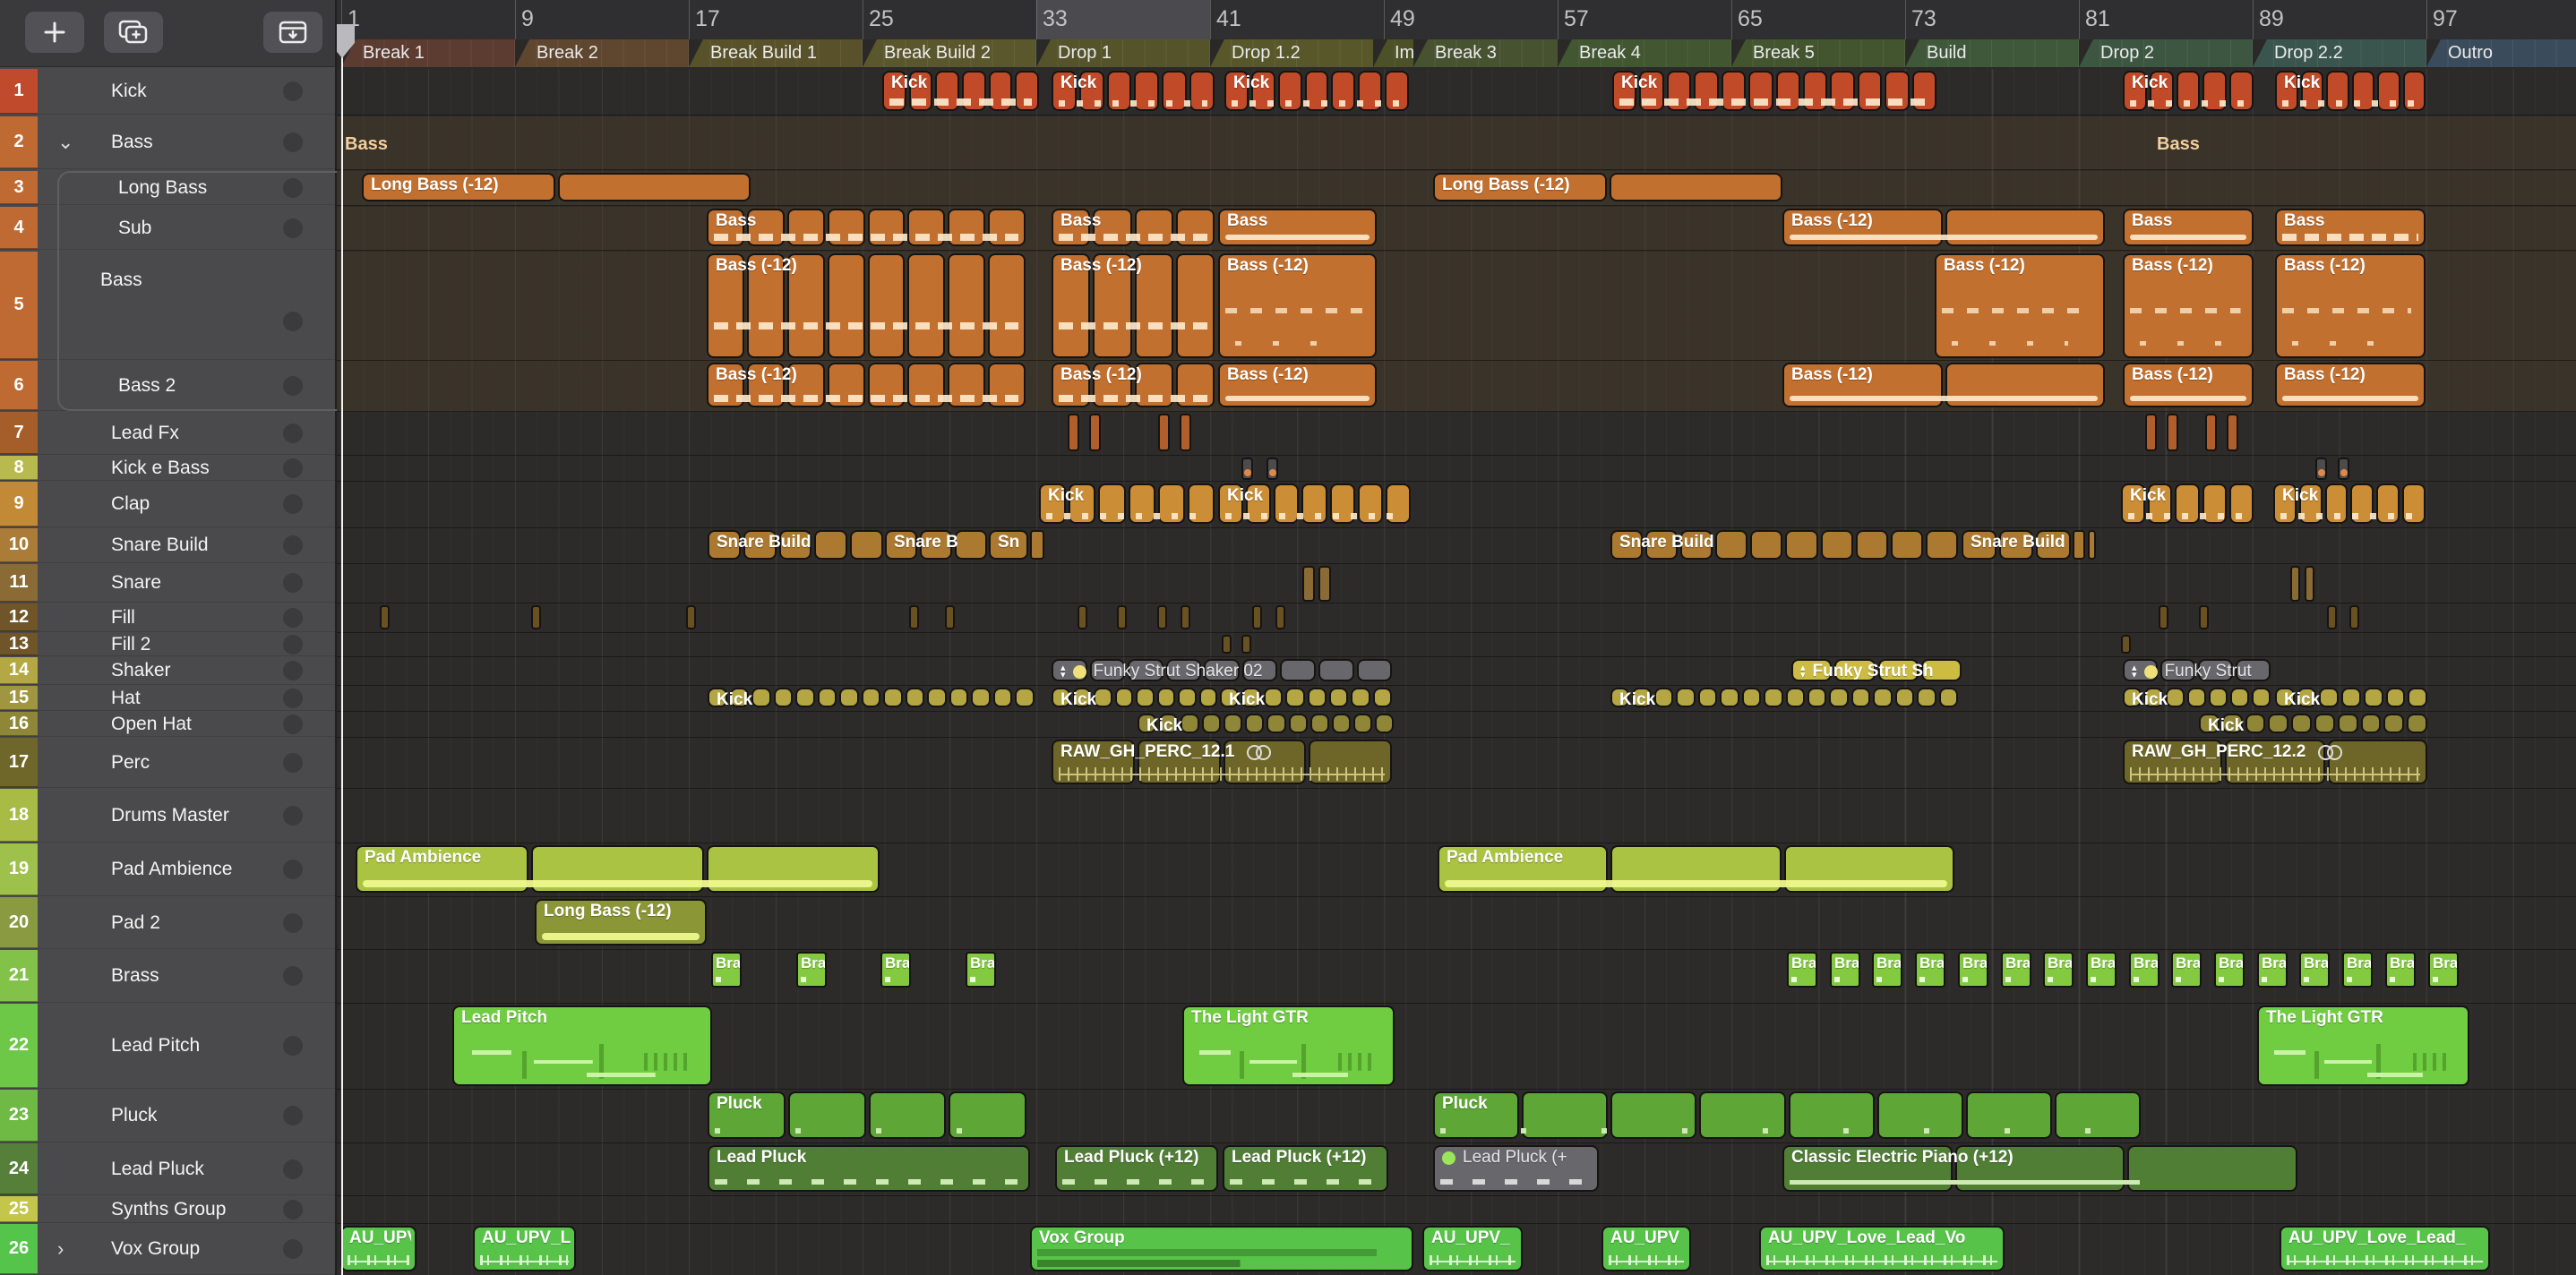  Describe the element at coordinates (167, 306) in the screenshot. I see `track-header-bass: 5 Bass` at that location.